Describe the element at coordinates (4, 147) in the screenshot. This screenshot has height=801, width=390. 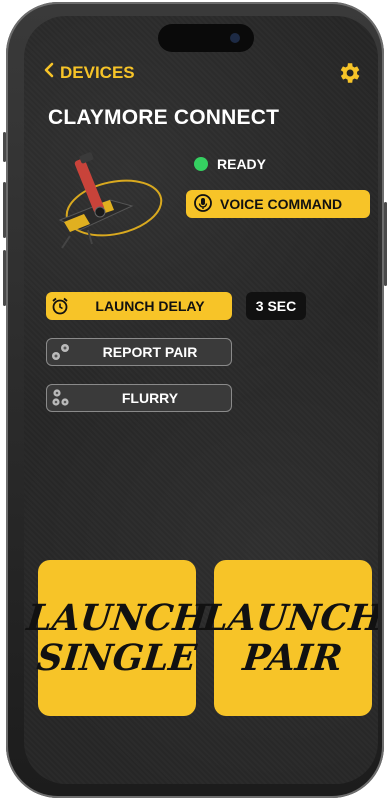
I see `mute-switch` at that location.